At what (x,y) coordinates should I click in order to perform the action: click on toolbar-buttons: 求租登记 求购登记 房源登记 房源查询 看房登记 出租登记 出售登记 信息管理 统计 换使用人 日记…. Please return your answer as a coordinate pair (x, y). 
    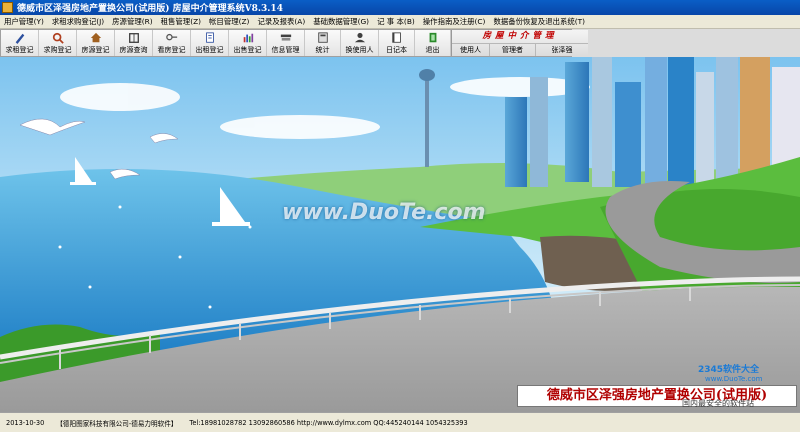
    Looking at the image, I should click on (226, 43).